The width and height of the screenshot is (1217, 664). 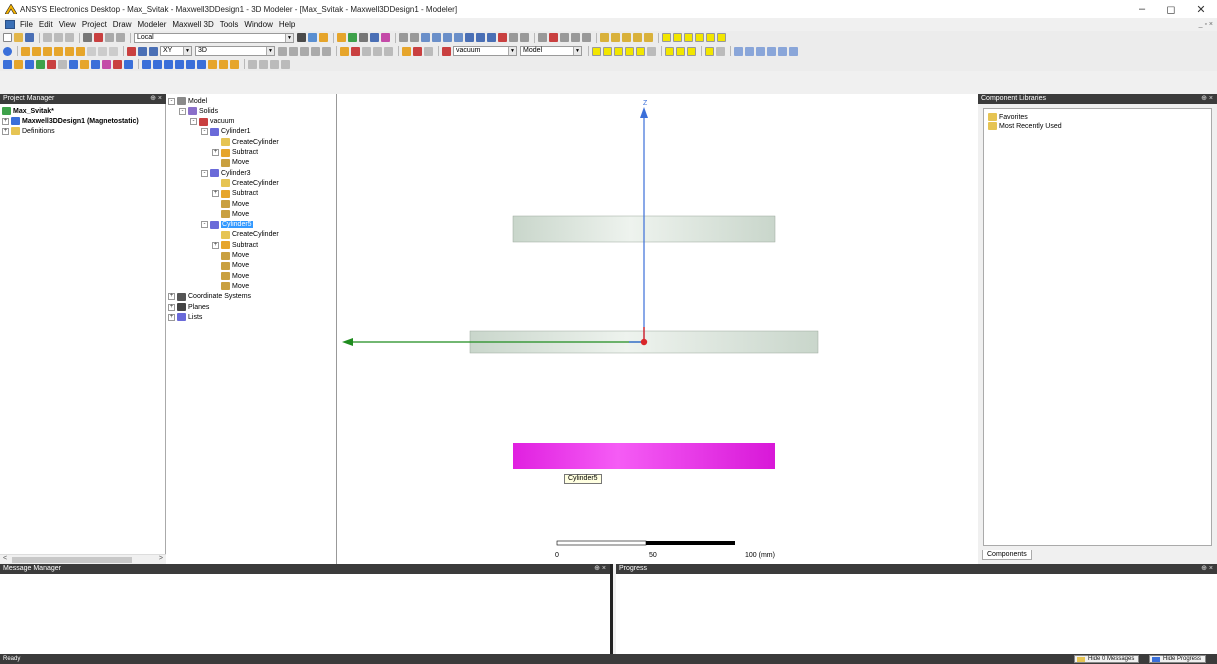 What do you see at coordinates (226, 173) in the screenshot?
I see `model-tree-item: - Cylinder3` at bounding box center [226, 173].